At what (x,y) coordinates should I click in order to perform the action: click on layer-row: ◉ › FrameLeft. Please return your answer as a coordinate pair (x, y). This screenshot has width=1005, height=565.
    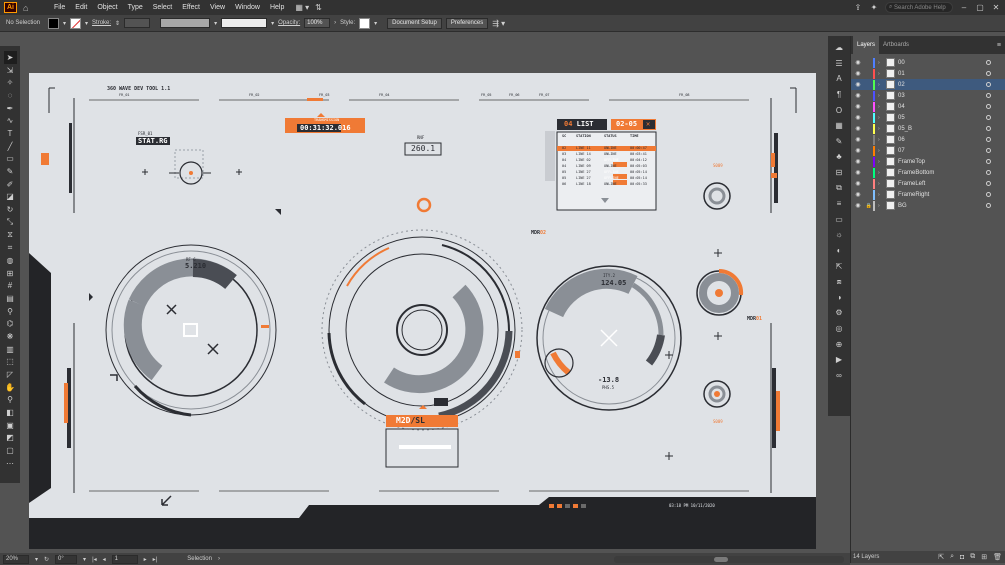
    Looking at the image, I should click on (928, 183).